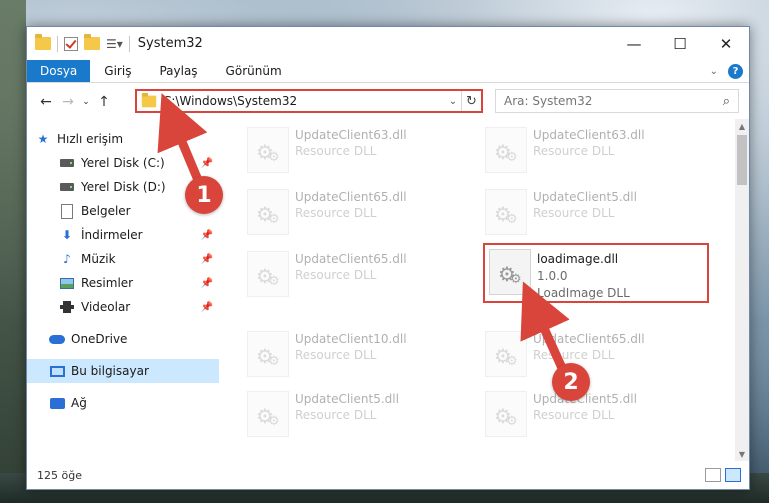 The height and width of the screenshot is (503, 769). I want to click on sidebar-item-label: Yerel Disk (D:), so click(123, 187).